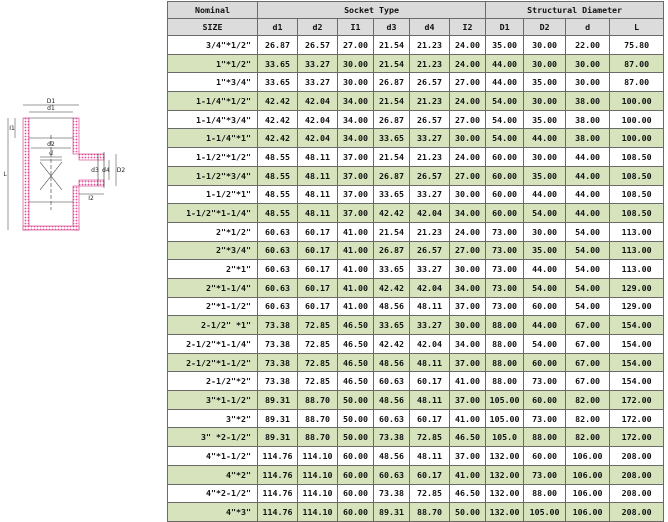  What do you see at coordinates (637, 119) in the screenshot?
I see `cell-value: 100.00` at bounding box center [637, 119].